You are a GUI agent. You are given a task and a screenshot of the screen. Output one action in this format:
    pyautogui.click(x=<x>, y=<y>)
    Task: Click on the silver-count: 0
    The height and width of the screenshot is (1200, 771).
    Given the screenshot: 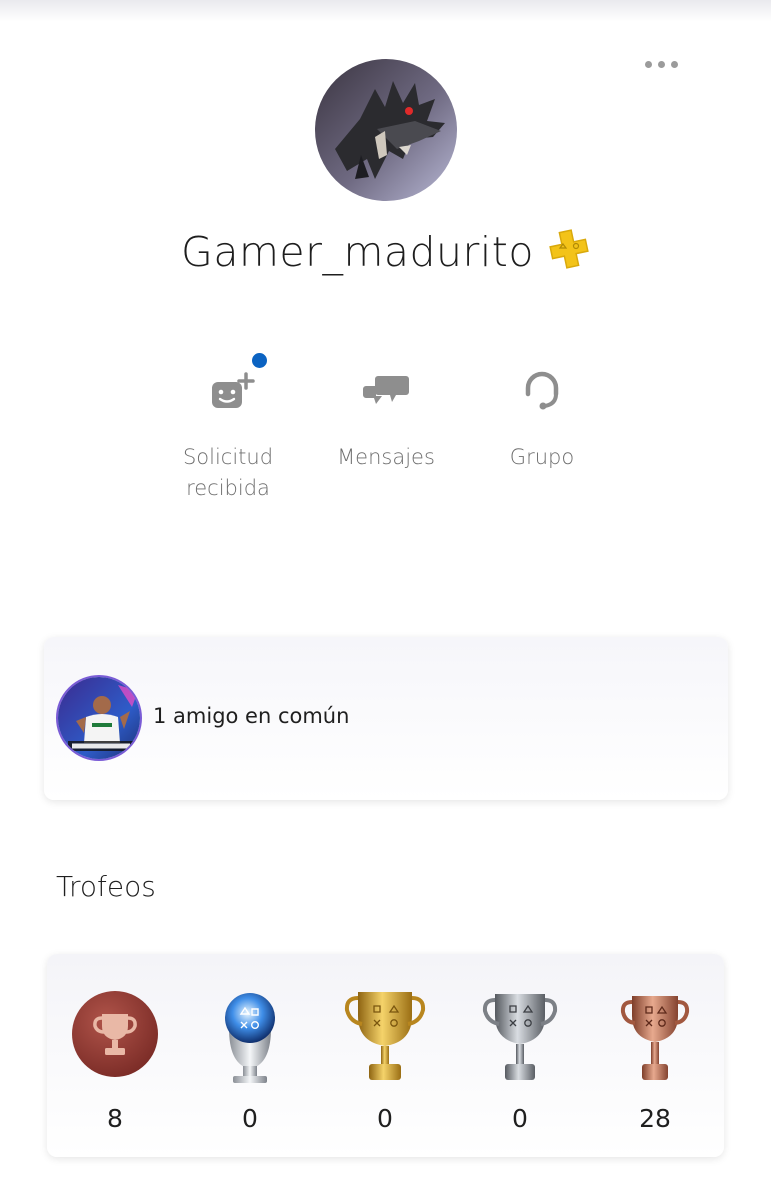 What is the action you would take?
    pyautogui.click(x=520, y=1118)
    